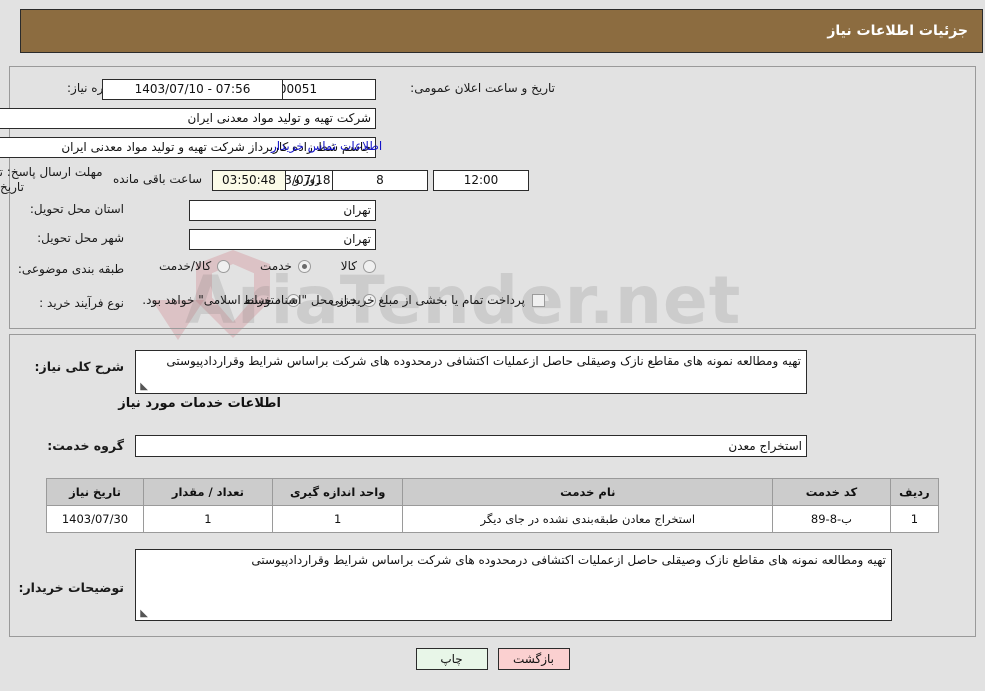 This screenshot has width=985, height=691. I want to click on category-label-wrap: طبقه بندی موضوعی:, so click(71, 269).